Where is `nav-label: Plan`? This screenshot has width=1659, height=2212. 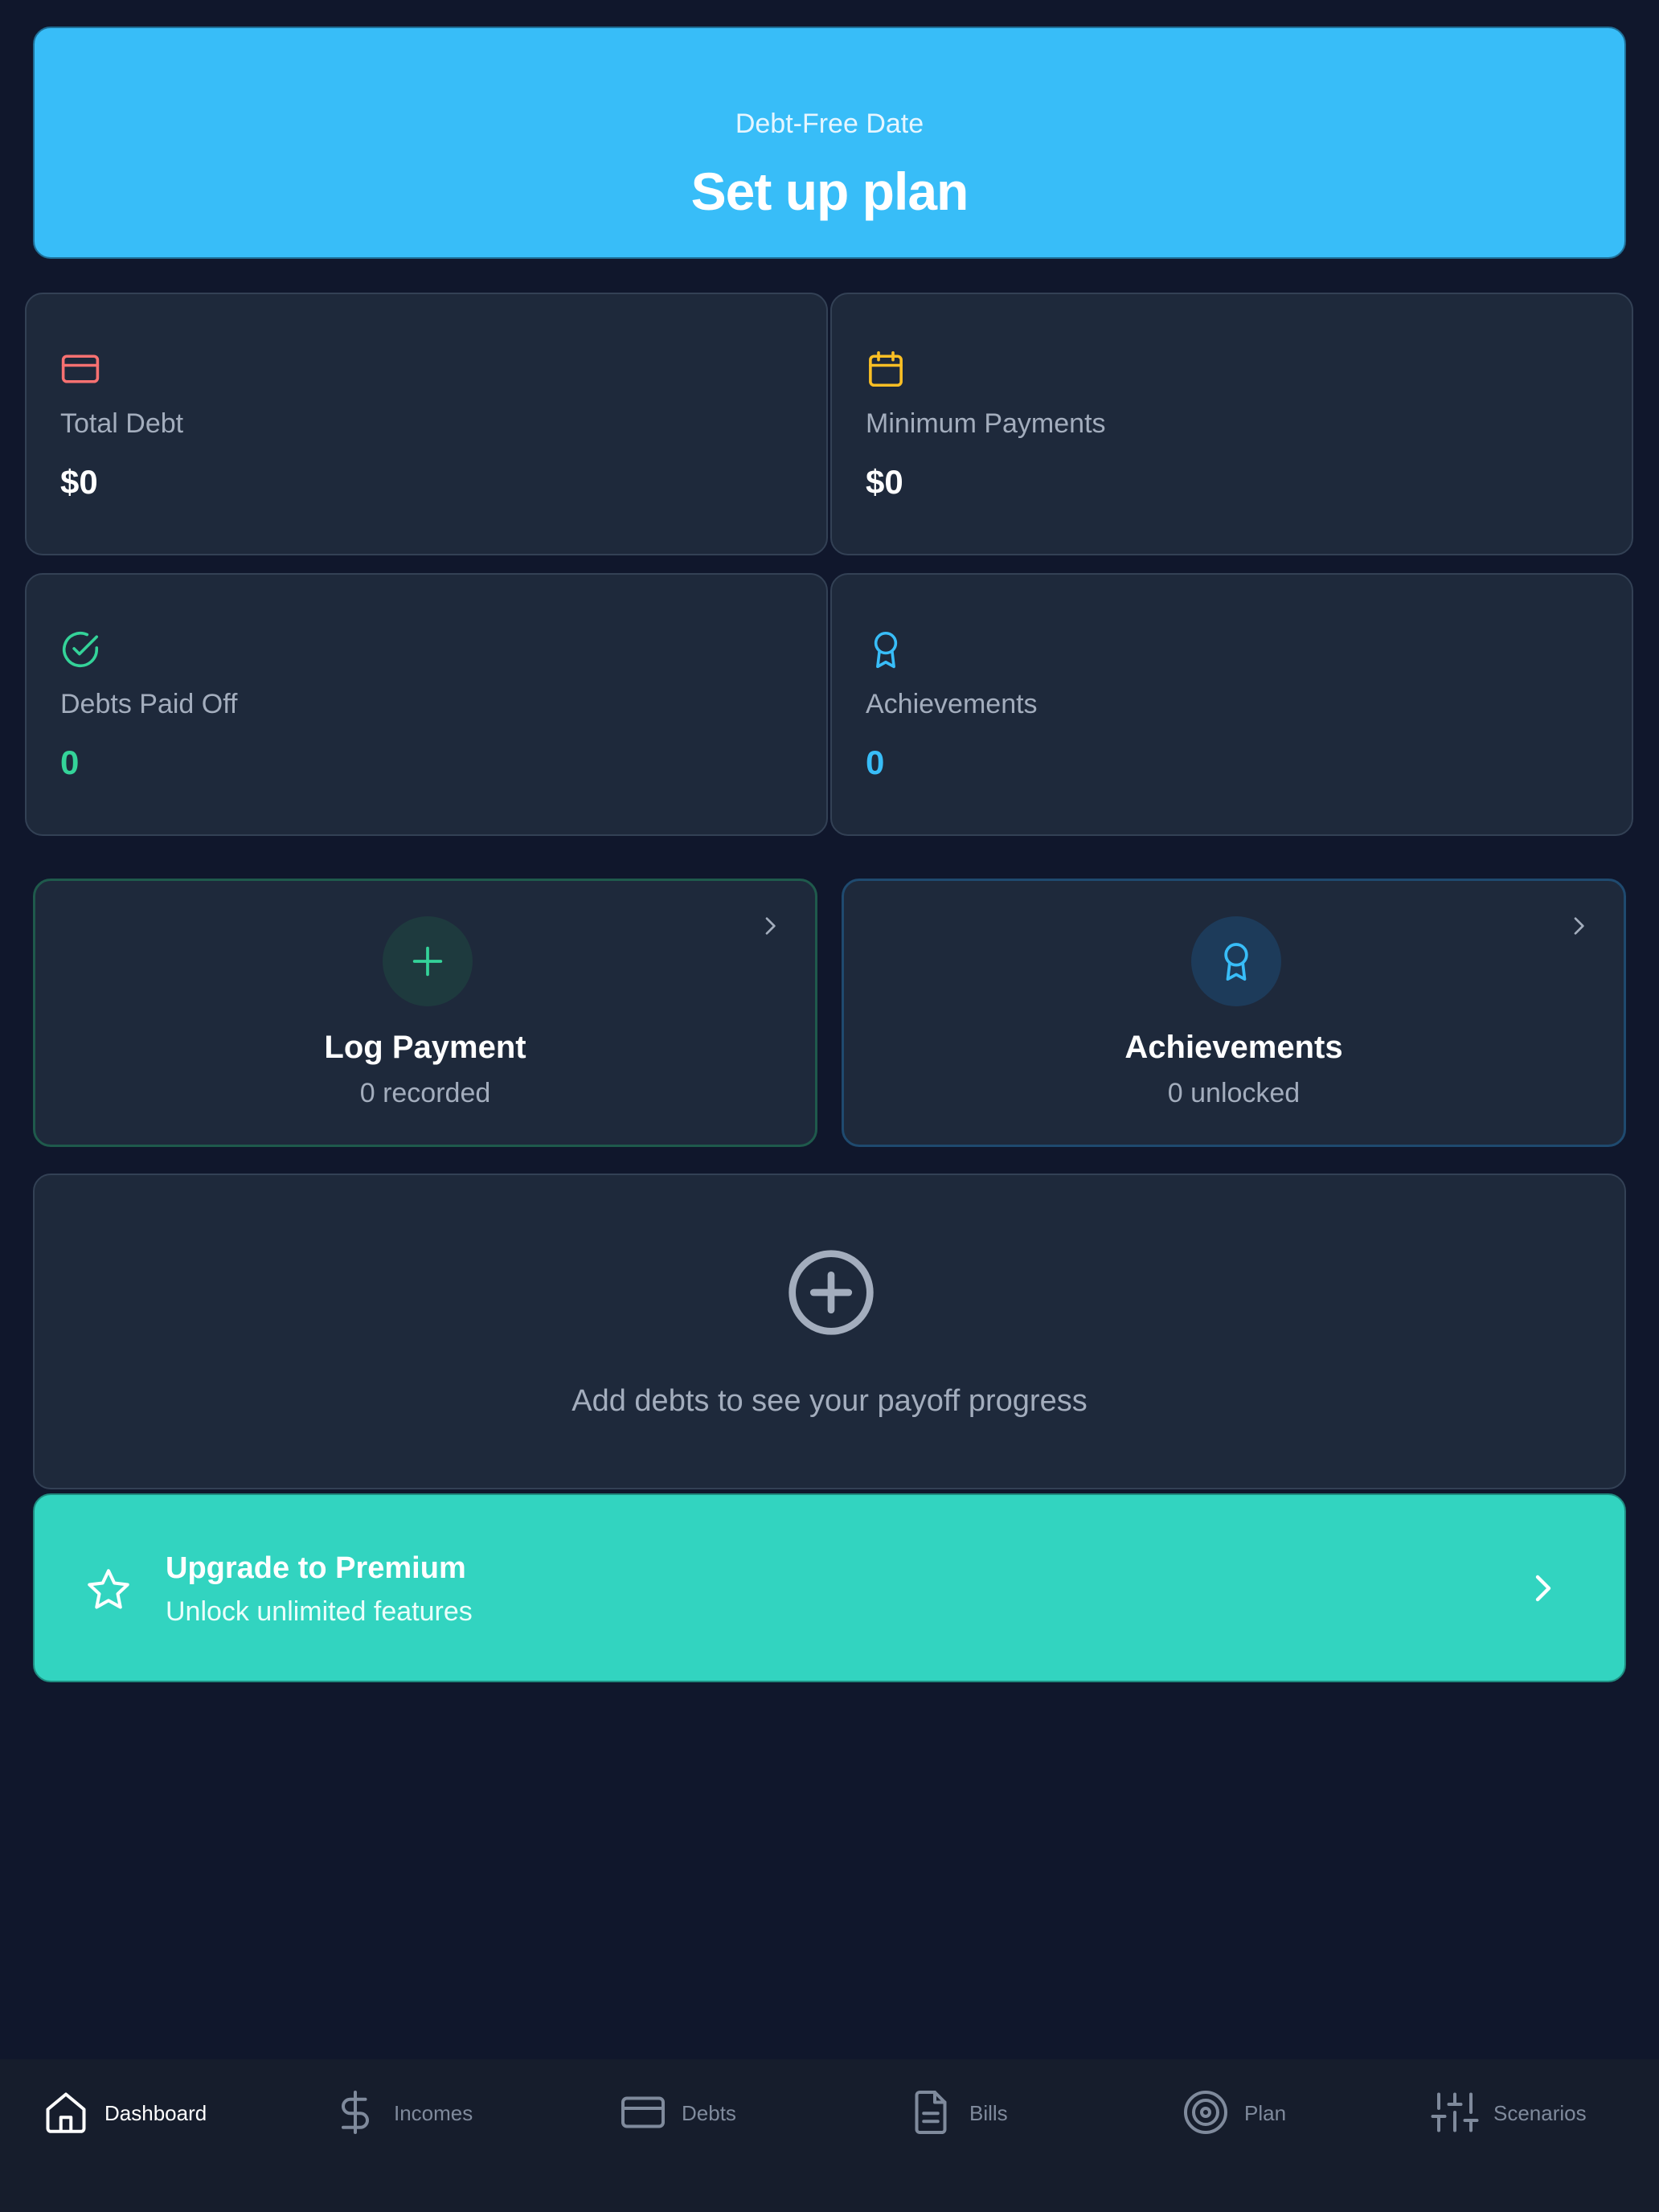
nav-label: Plan is located at coordinates (1265, 2113).